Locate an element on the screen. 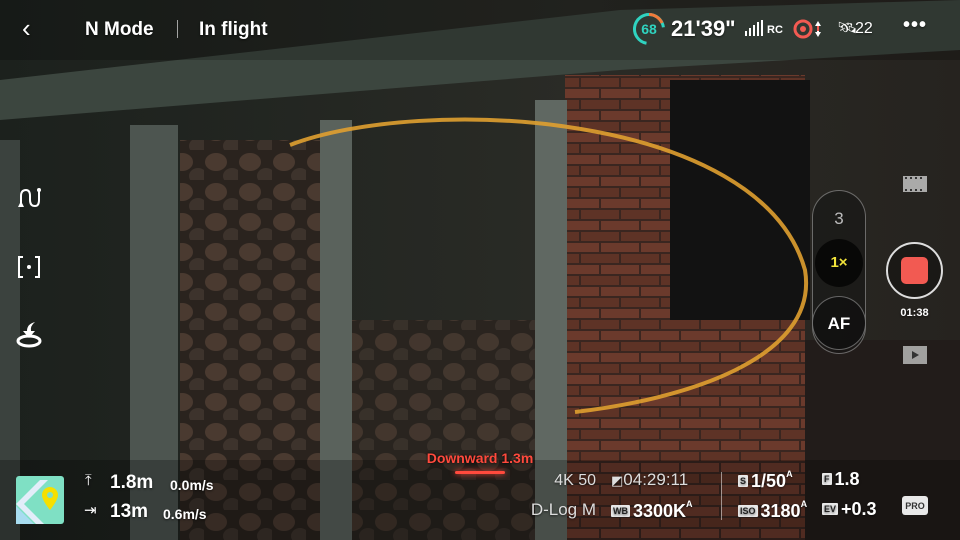 This screenshot has width=960, height=540. ev-value: +0.3 is located at coordinates (859, 509).